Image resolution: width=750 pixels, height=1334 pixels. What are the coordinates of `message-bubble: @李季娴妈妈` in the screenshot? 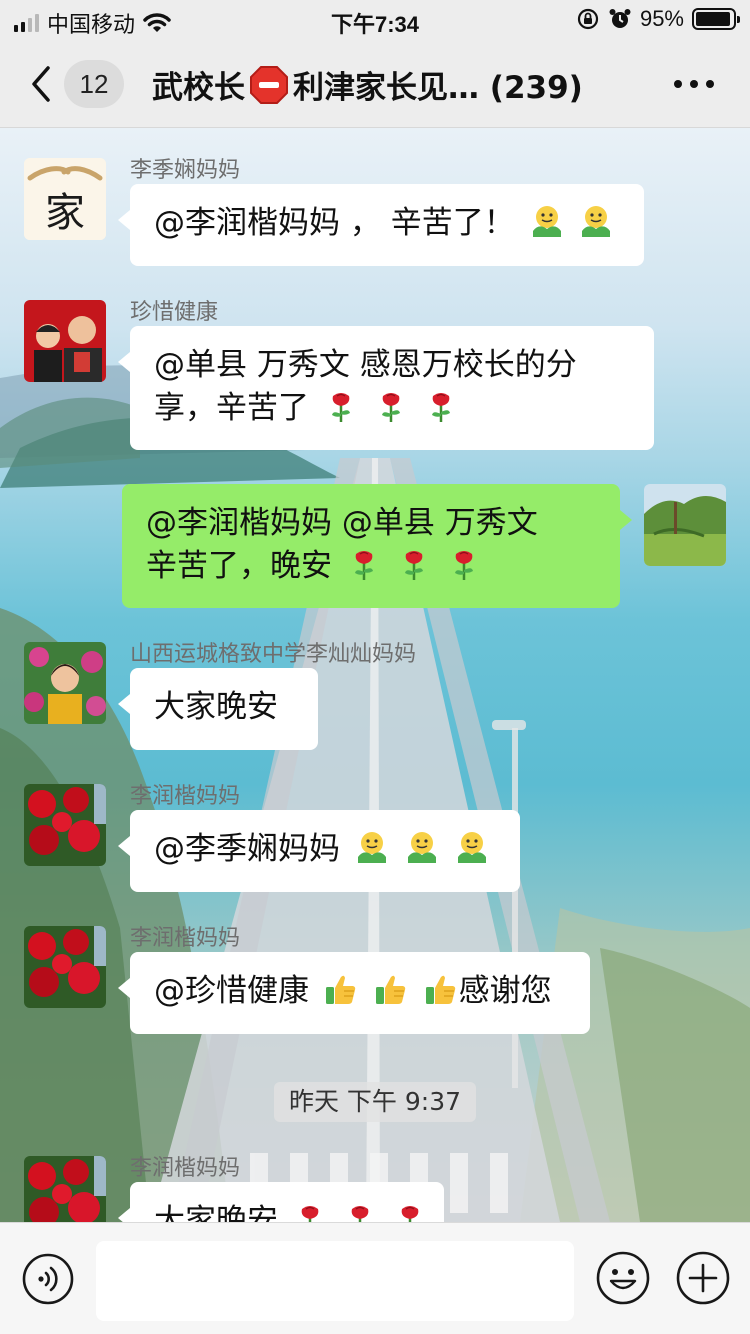 It's located at (319, 851).